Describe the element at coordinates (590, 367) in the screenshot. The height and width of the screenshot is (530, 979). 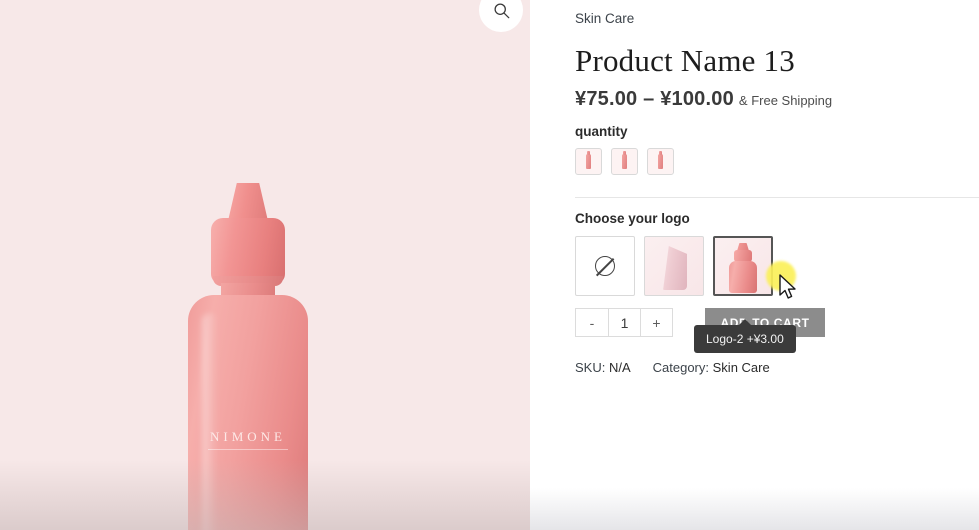
I see `sku-label: SKU:` at that location.